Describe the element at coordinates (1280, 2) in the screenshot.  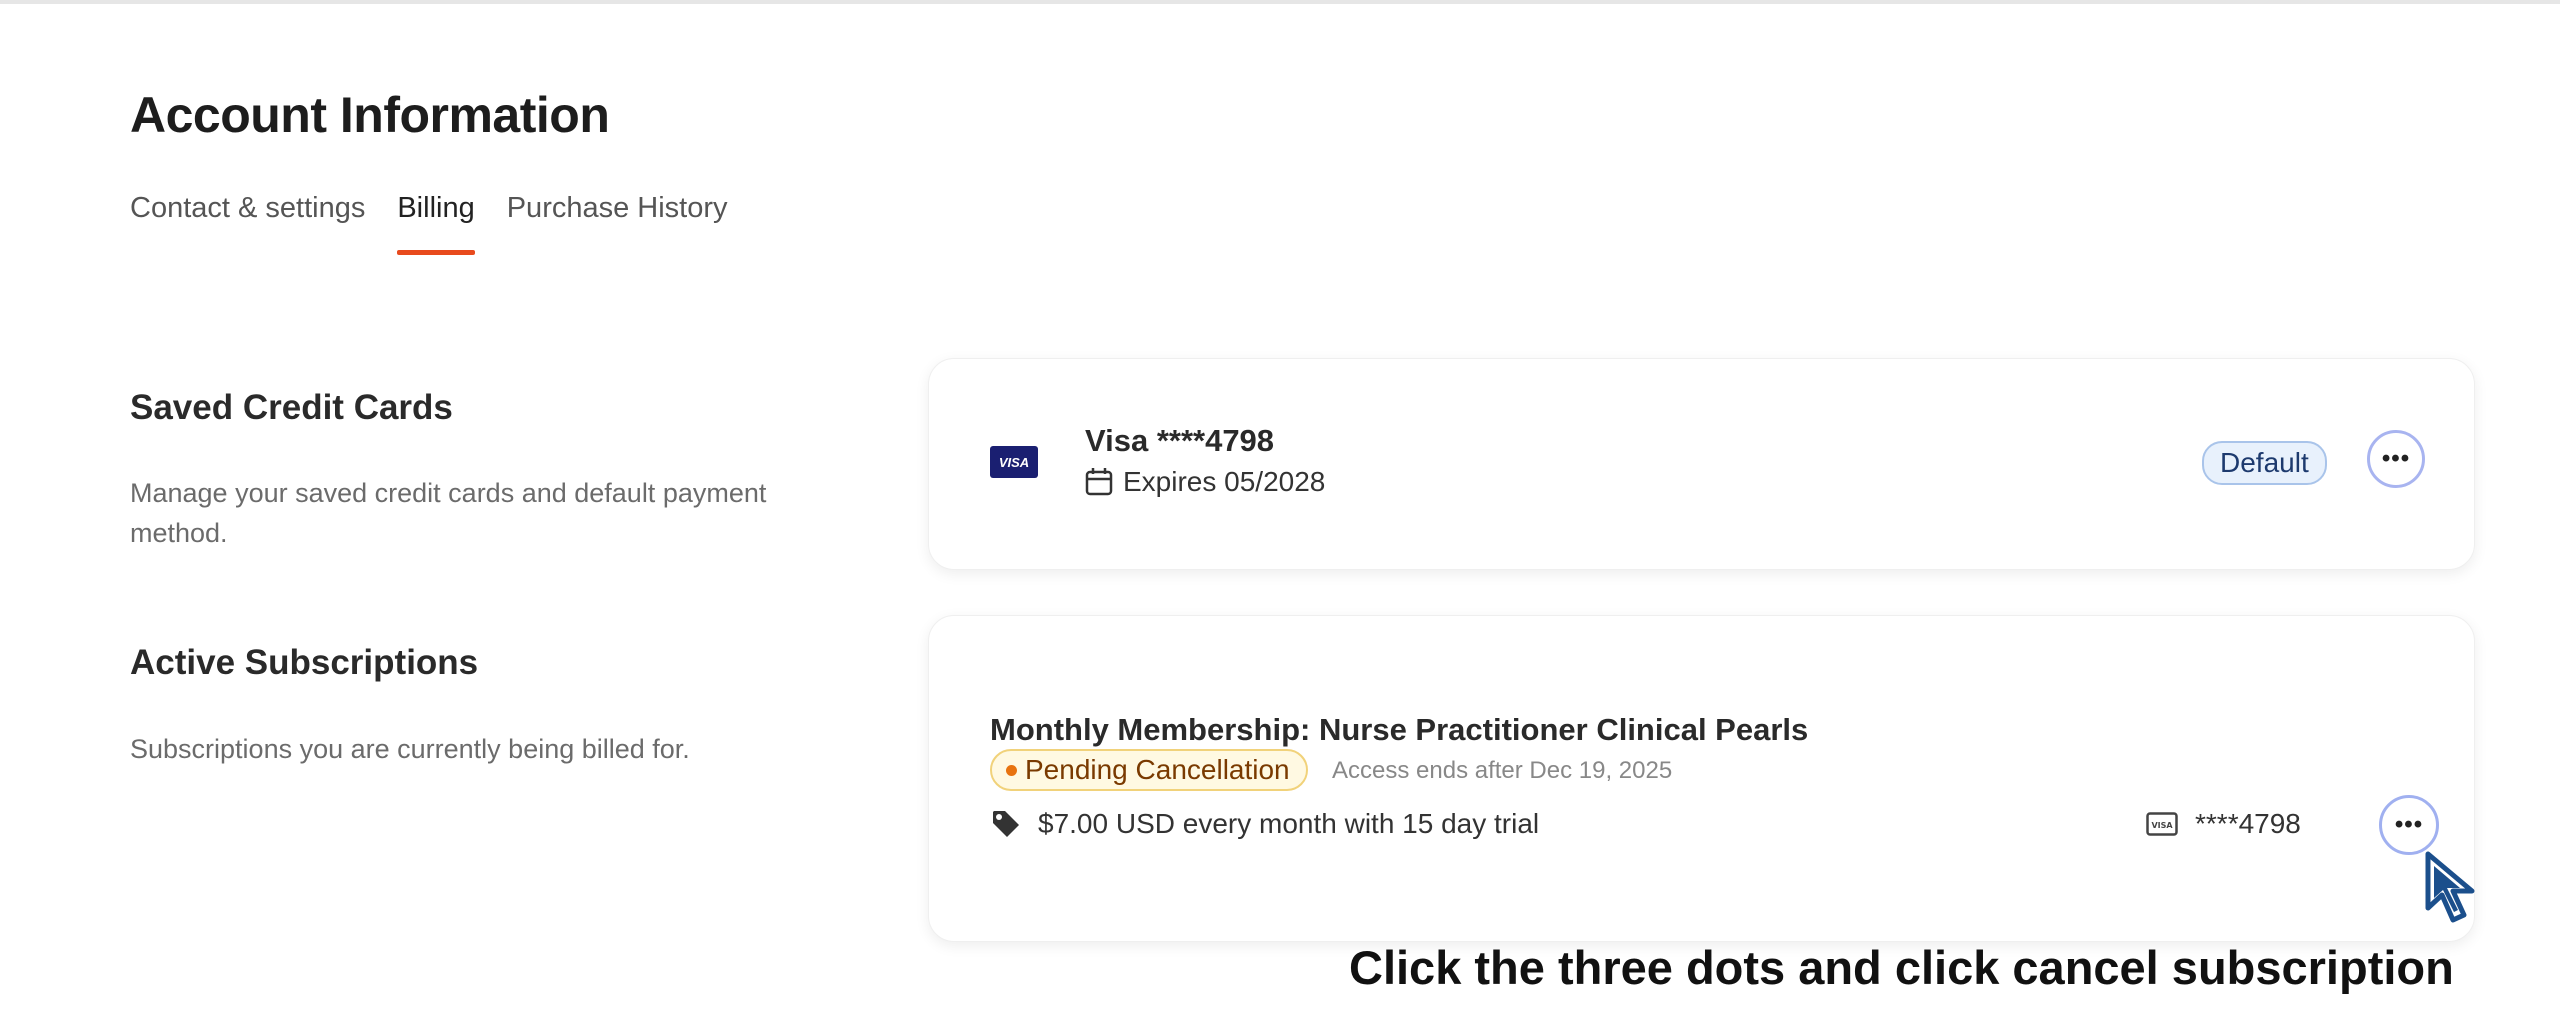
I see `top-divider` at that location.